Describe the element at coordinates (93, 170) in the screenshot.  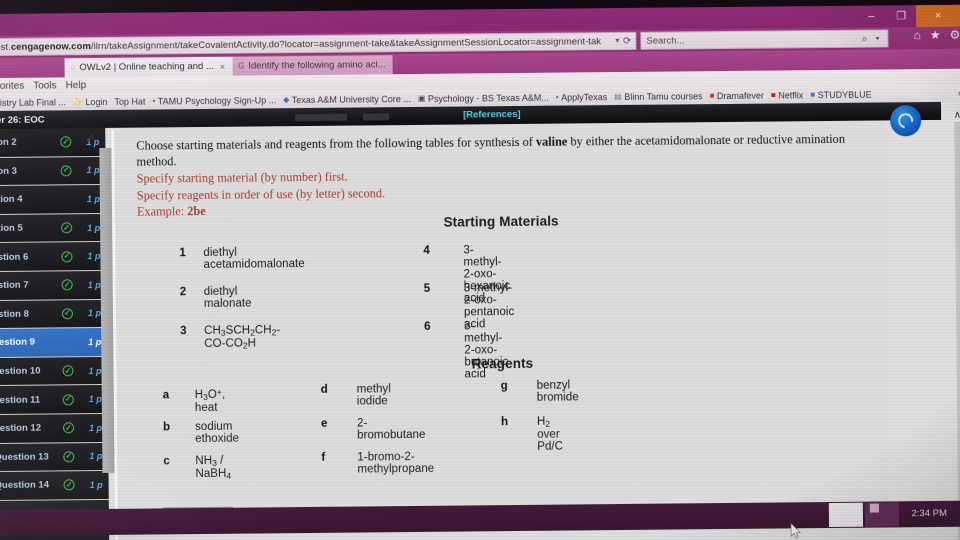
I see `question-points: 1 p` at that location.